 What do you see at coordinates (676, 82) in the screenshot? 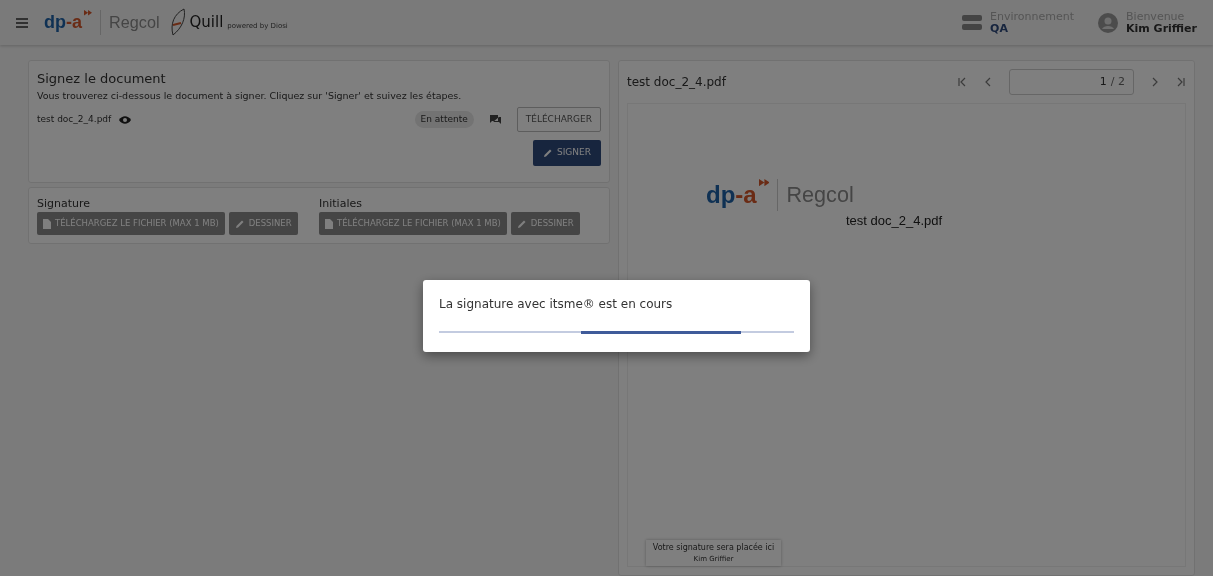
I see `viewer-title: test doc_2_4.pdf` at bounding box center [676, 82].